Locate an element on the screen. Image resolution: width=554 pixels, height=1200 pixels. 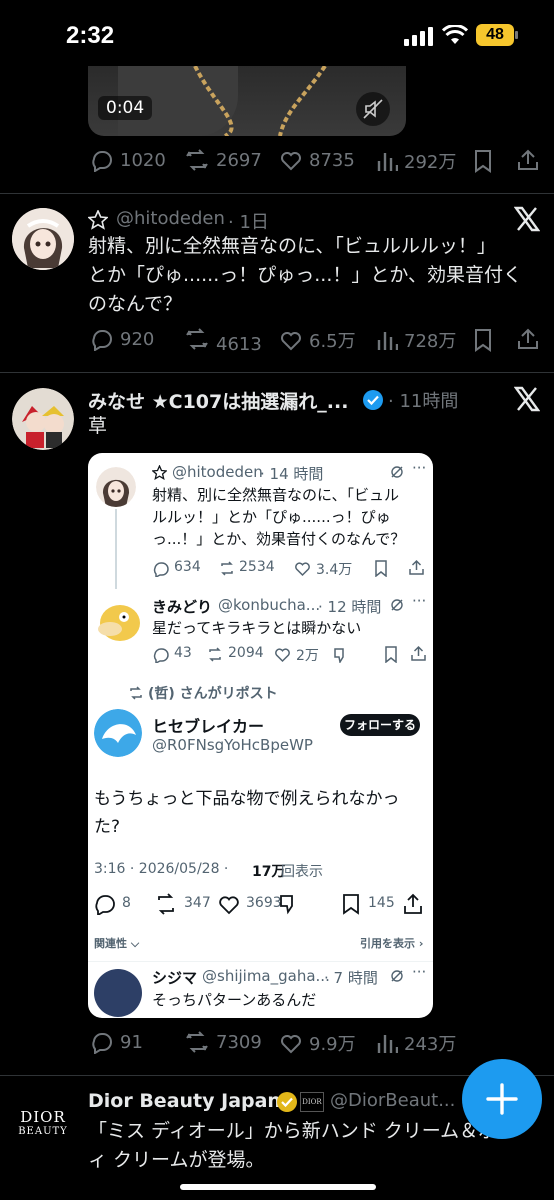
dislike-icon is located at coordinates (339, 655).